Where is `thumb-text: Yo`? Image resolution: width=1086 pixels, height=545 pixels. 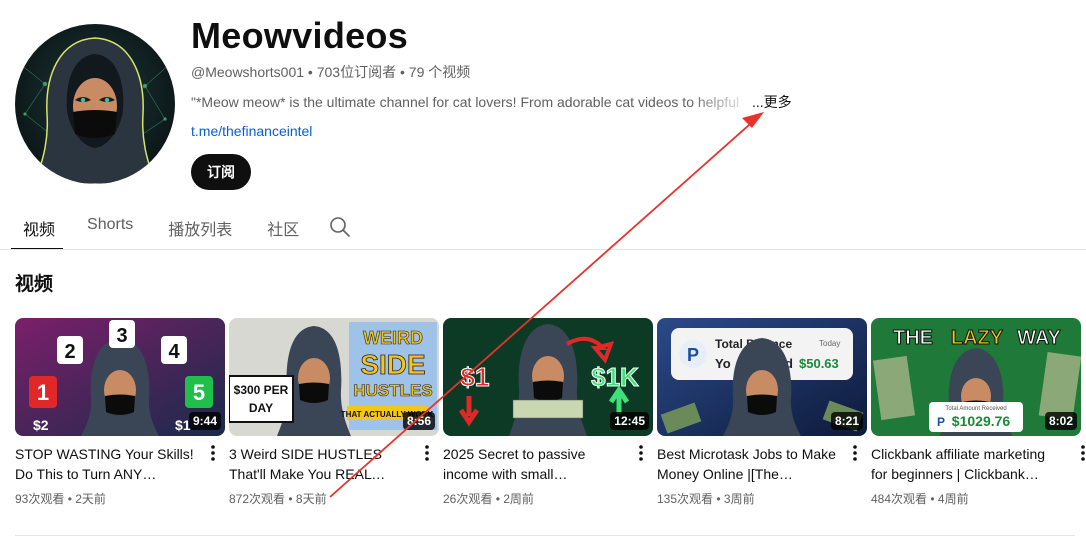 thumb-text: Yo is located at coordinates (723, 363).